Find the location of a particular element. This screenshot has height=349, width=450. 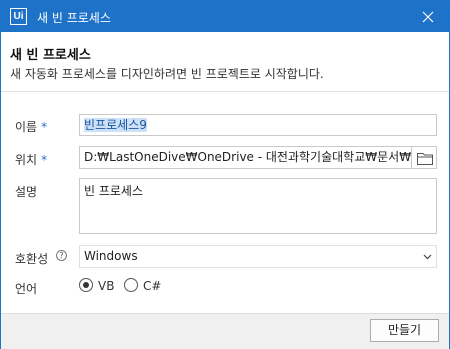

radio-vb is located at coordinates (86, 285).